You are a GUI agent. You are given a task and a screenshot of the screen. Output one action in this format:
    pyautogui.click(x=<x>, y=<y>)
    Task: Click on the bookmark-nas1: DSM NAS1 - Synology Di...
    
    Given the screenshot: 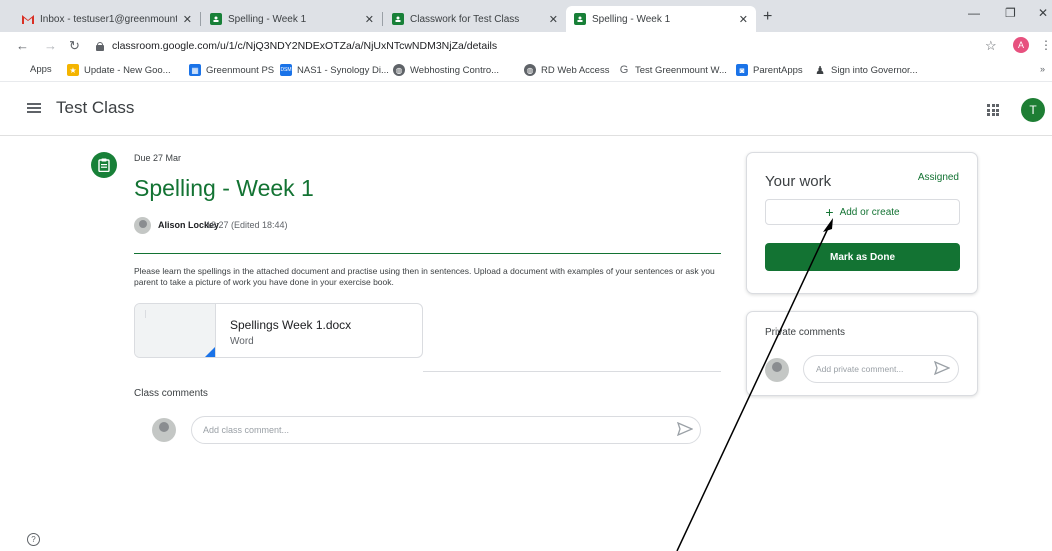 What is the action you would take?
    pyautogui.click(x=334, y=70)
    